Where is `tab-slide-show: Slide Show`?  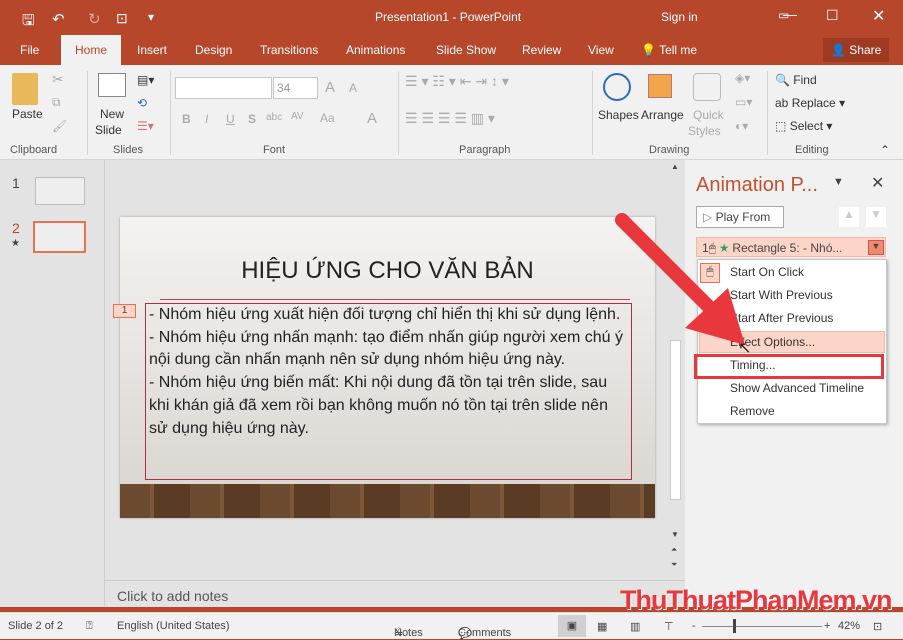 tab-slide-show: Slide Show is located at coordinates (466, 50).